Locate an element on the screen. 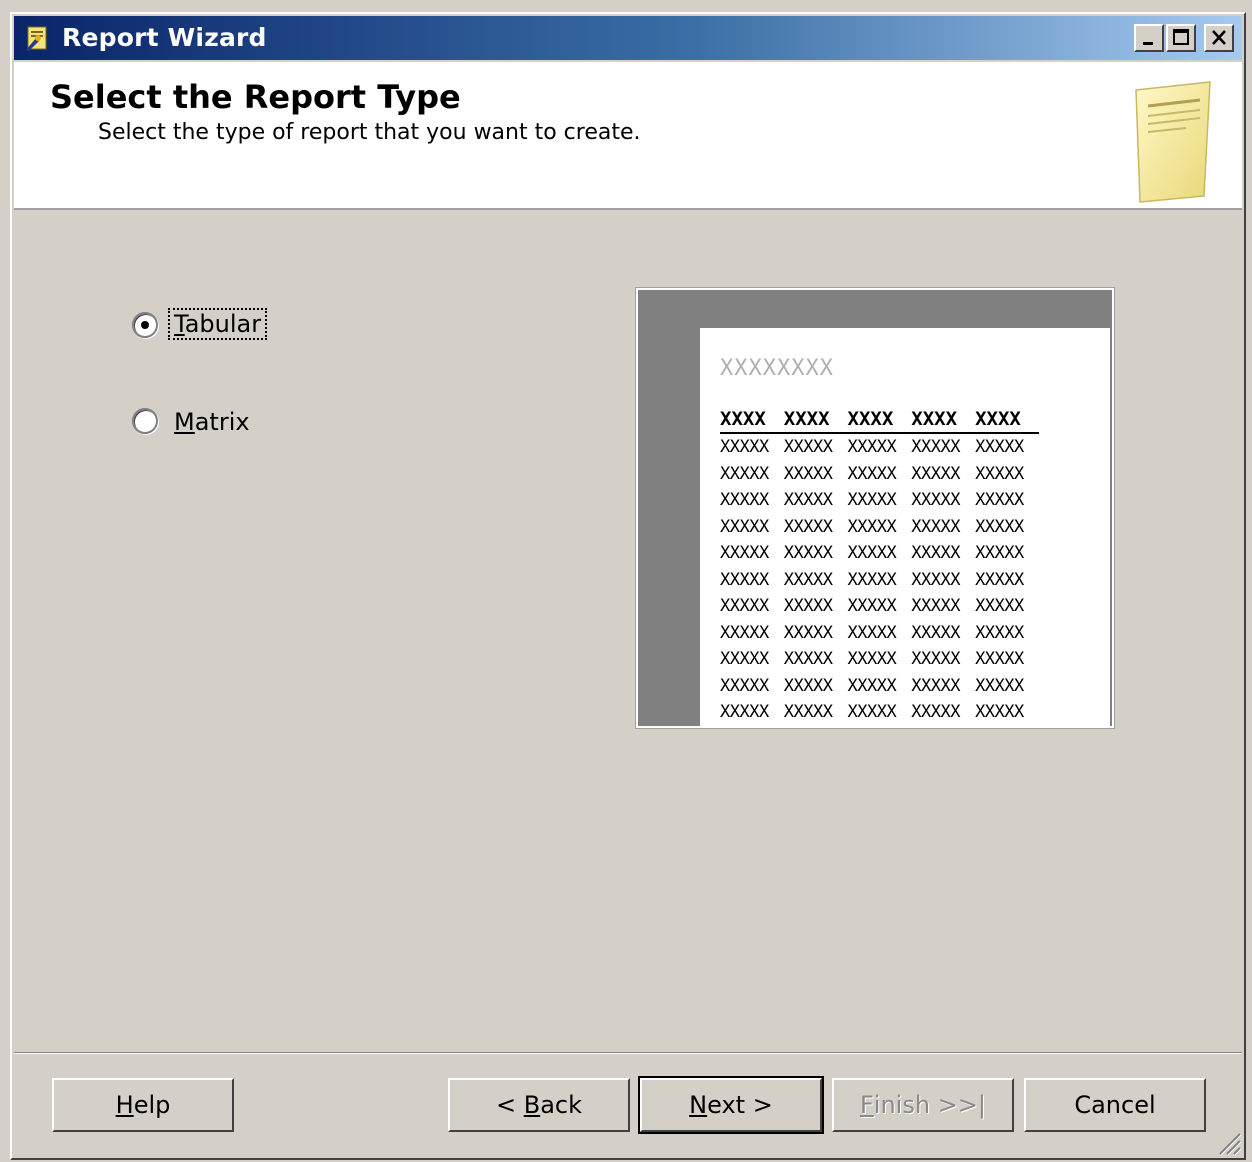 The width and height of the screenshot is (1252, 1162). radio-selected-dot is located at coordinates (145, 325).